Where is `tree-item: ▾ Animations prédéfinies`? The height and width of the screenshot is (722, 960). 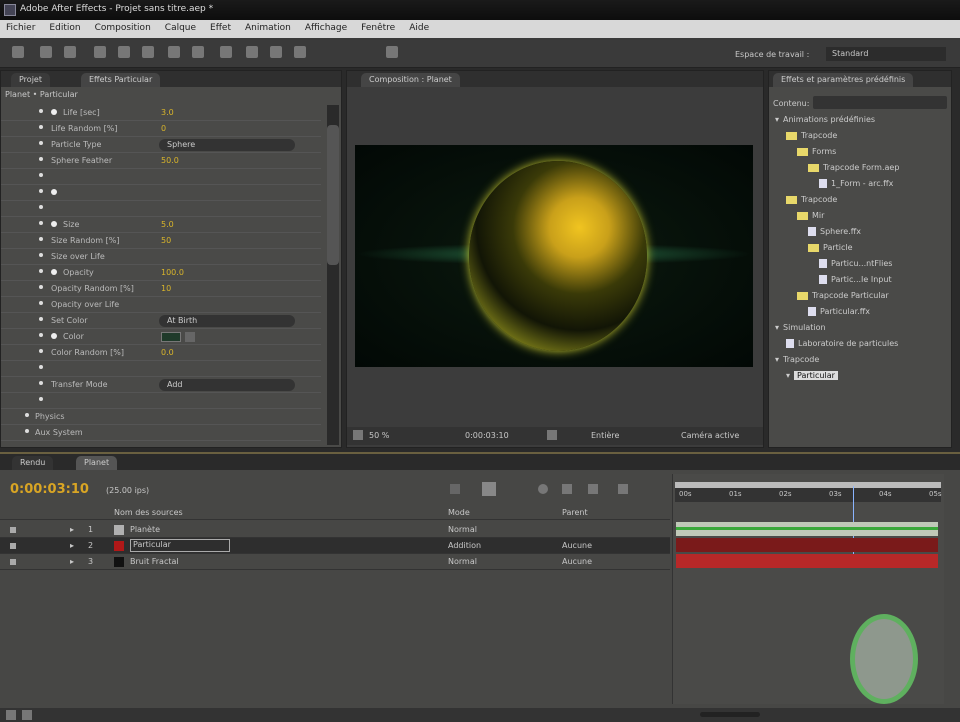
tree-item: ▾ Animations prédéfinies is located at coordinates (825, 119).